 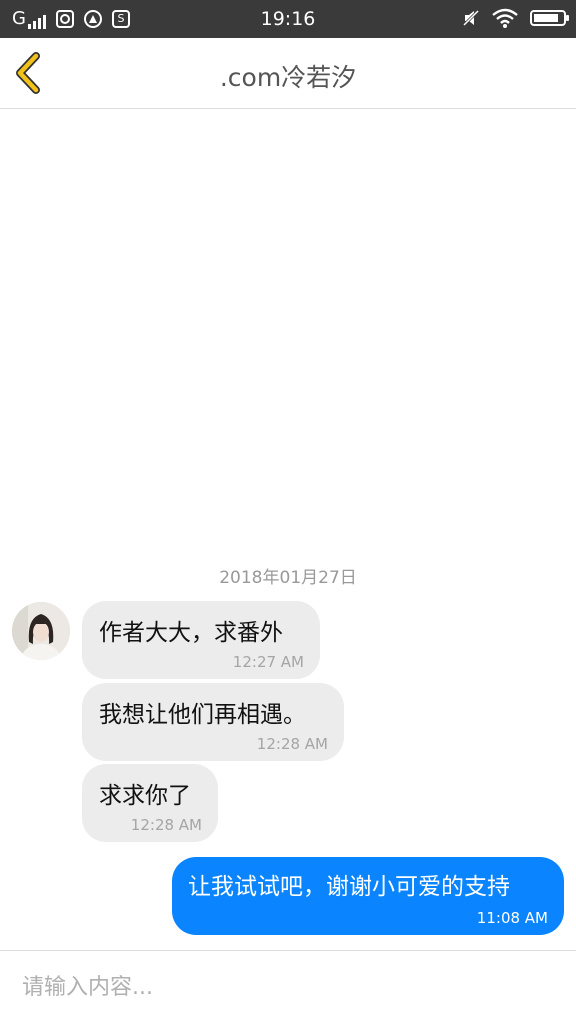 I want to click on message-bubble-incoming: 作者大大，求番外 12:27 AM, so click(x=201, y=640).